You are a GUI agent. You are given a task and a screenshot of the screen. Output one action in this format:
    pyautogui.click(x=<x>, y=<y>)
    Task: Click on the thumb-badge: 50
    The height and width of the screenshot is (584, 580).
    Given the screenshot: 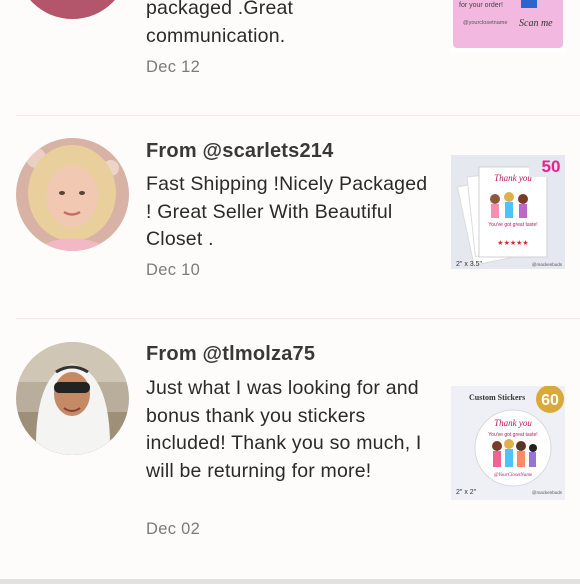 What is the action you would take?
    pyautogui.click(x=551, y=166)
    